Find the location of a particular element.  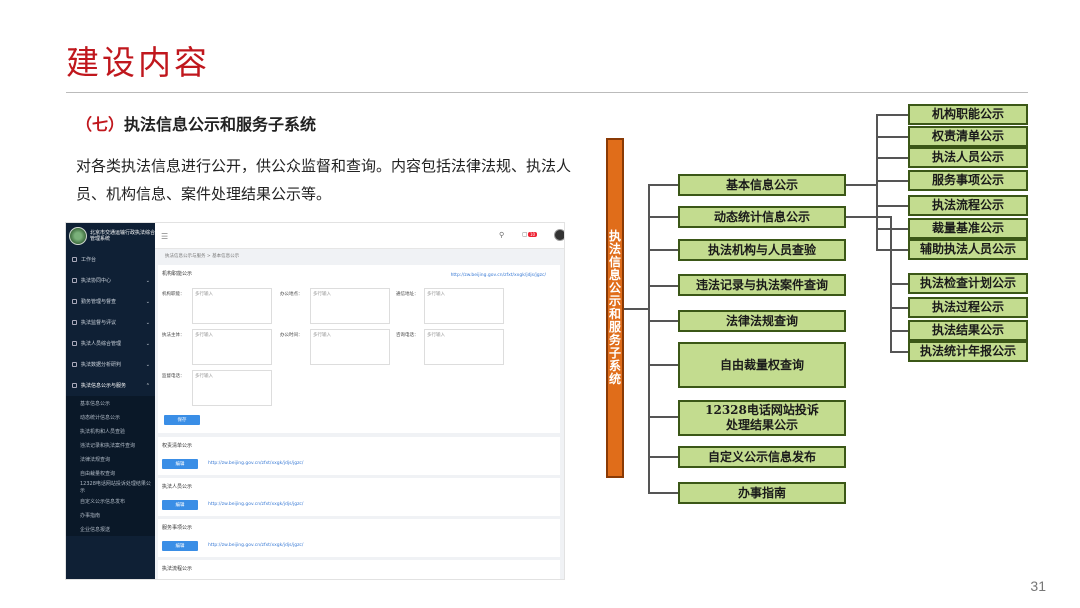

node-right: 机构职能公示 is located at coordinates (968, 114).